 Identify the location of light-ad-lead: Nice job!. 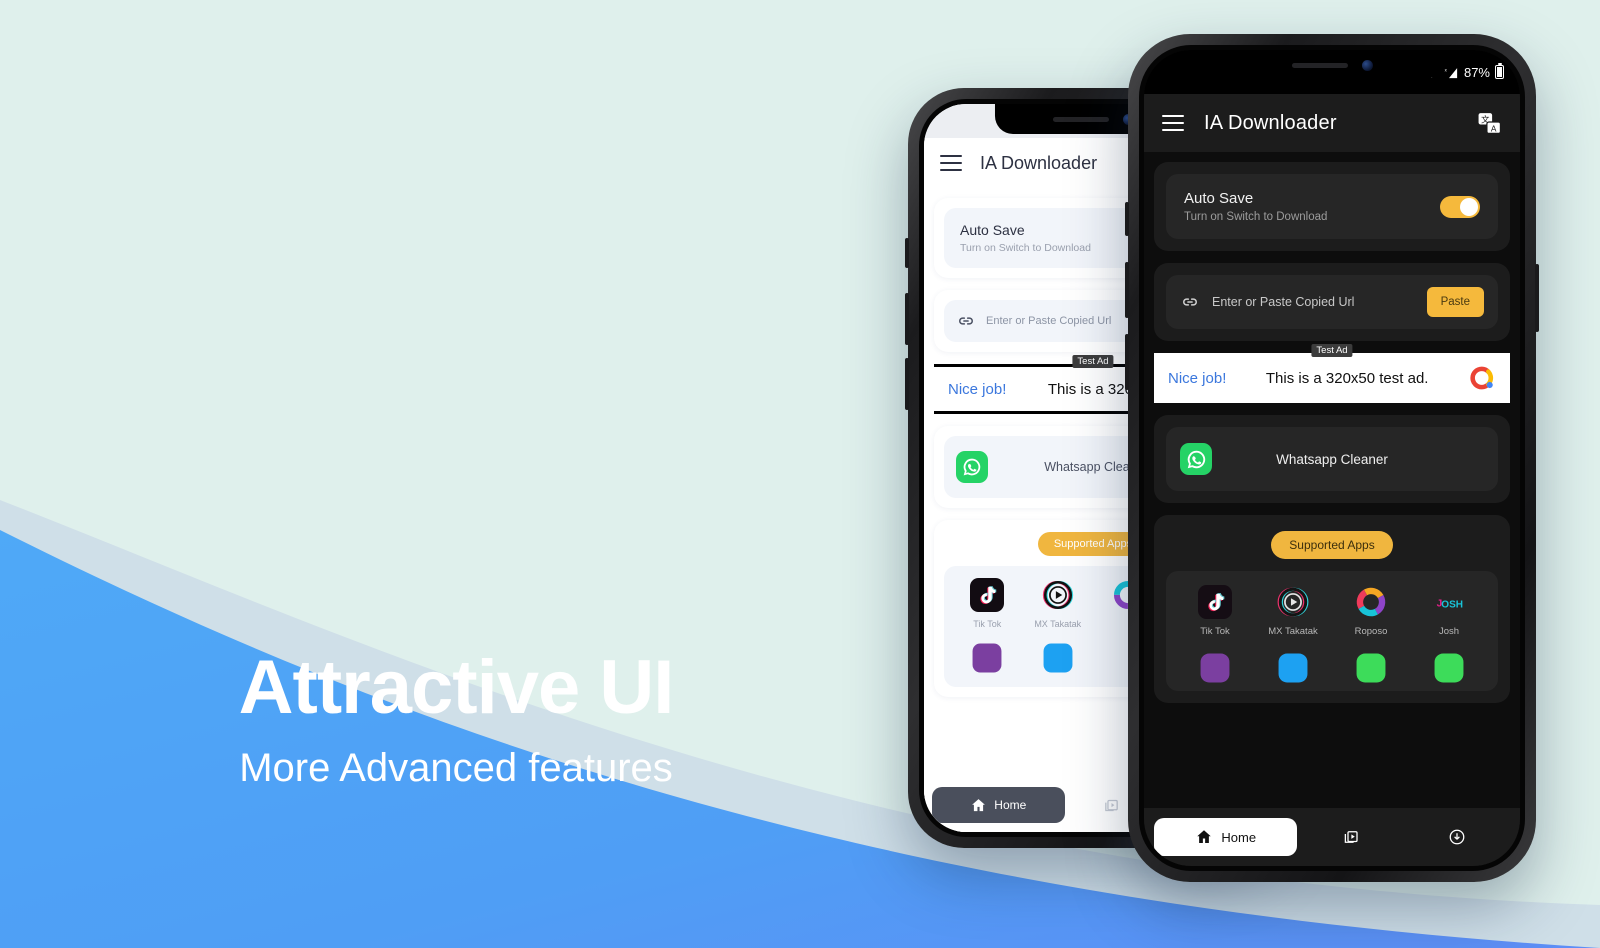
(977, 389).